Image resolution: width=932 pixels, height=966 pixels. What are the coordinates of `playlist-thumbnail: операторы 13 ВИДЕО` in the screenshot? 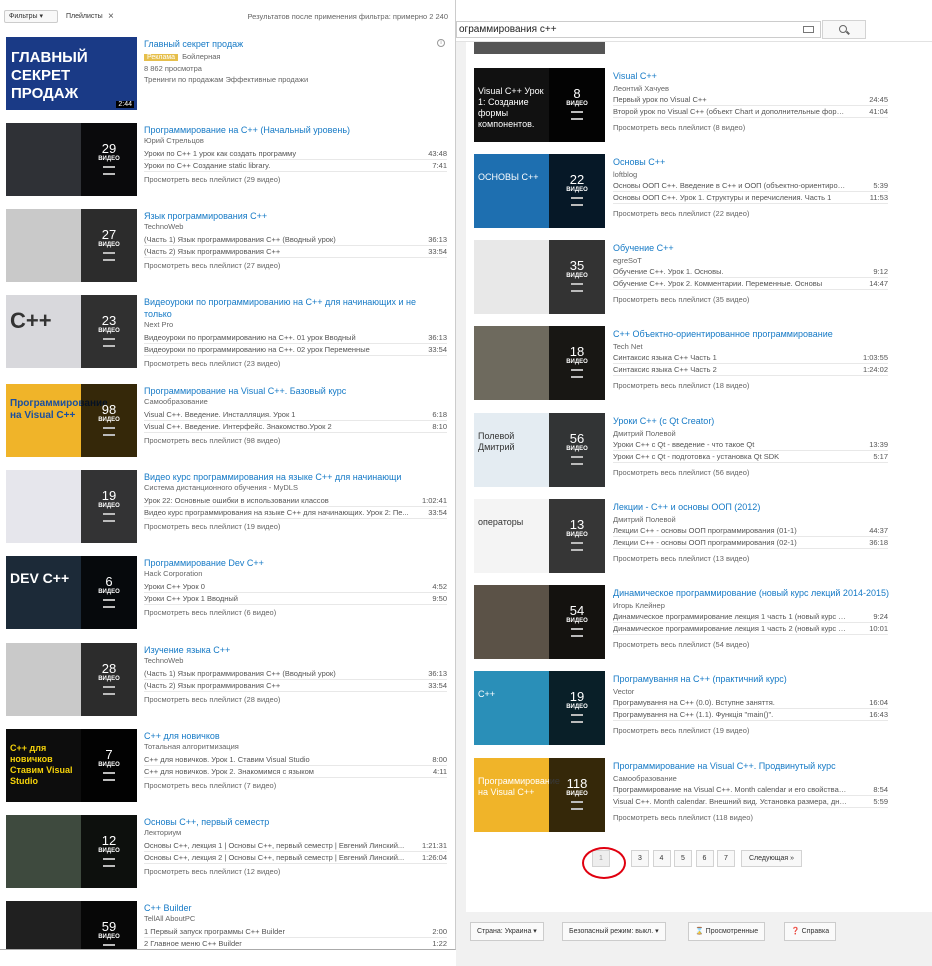 It's located at (539, 536).